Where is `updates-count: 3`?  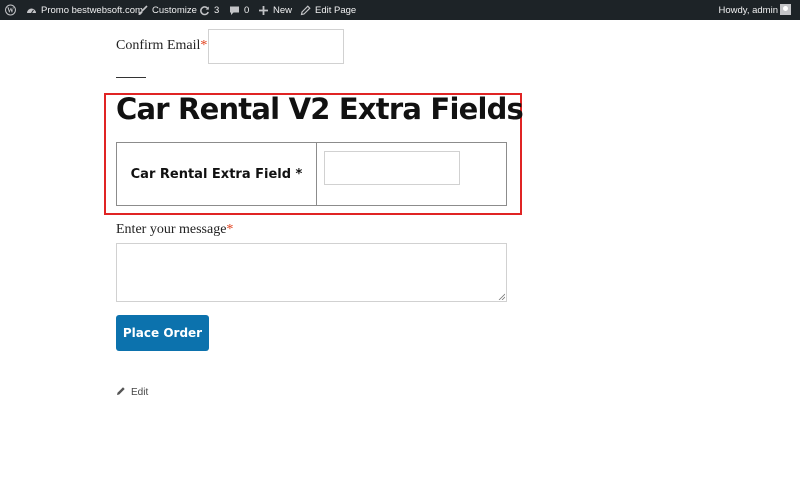 updates-count: 3 is located at coordinates (217, 10).